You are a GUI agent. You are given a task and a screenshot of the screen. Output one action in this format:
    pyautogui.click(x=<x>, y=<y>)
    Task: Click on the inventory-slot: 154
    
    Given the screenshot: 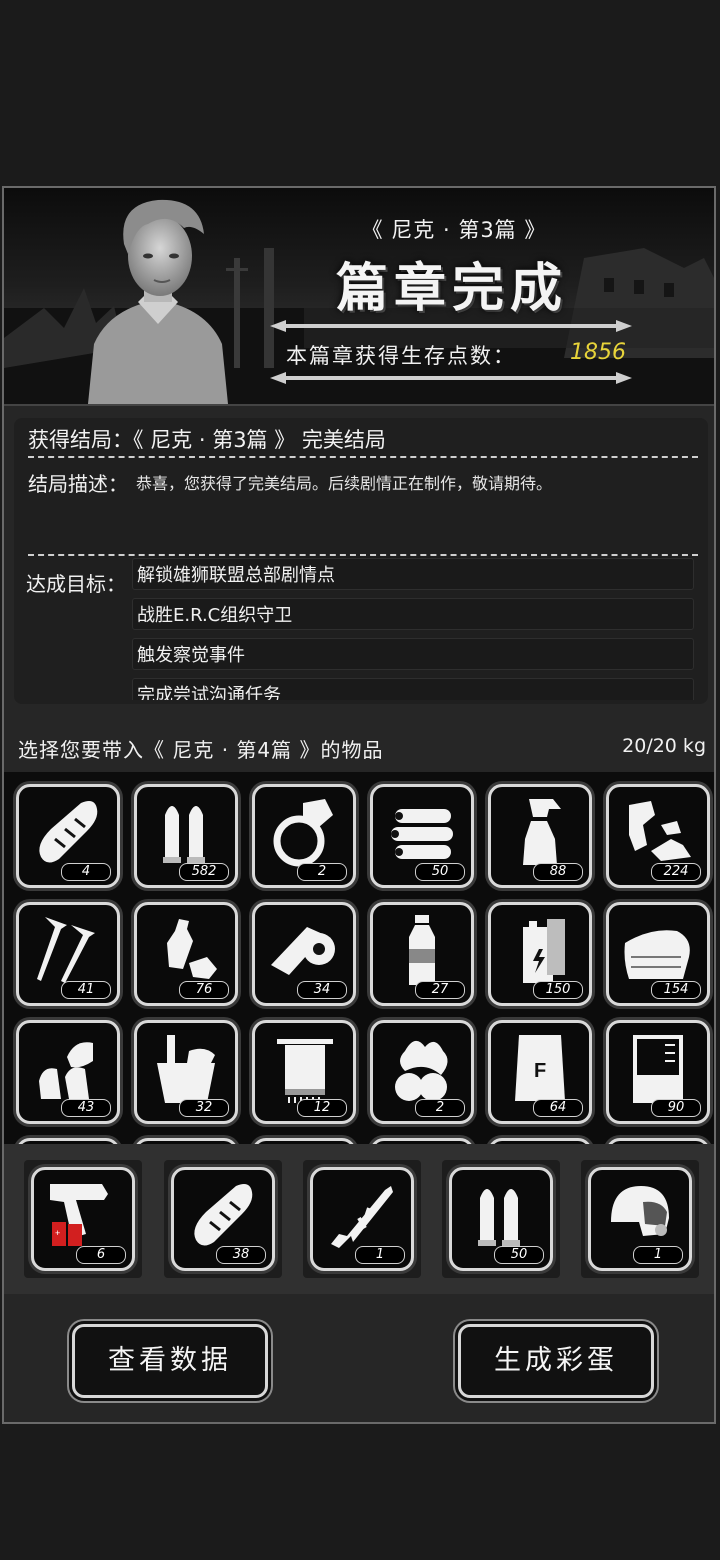 What is the action you would take?
    pyautogui.click(x=658, y=954)
    